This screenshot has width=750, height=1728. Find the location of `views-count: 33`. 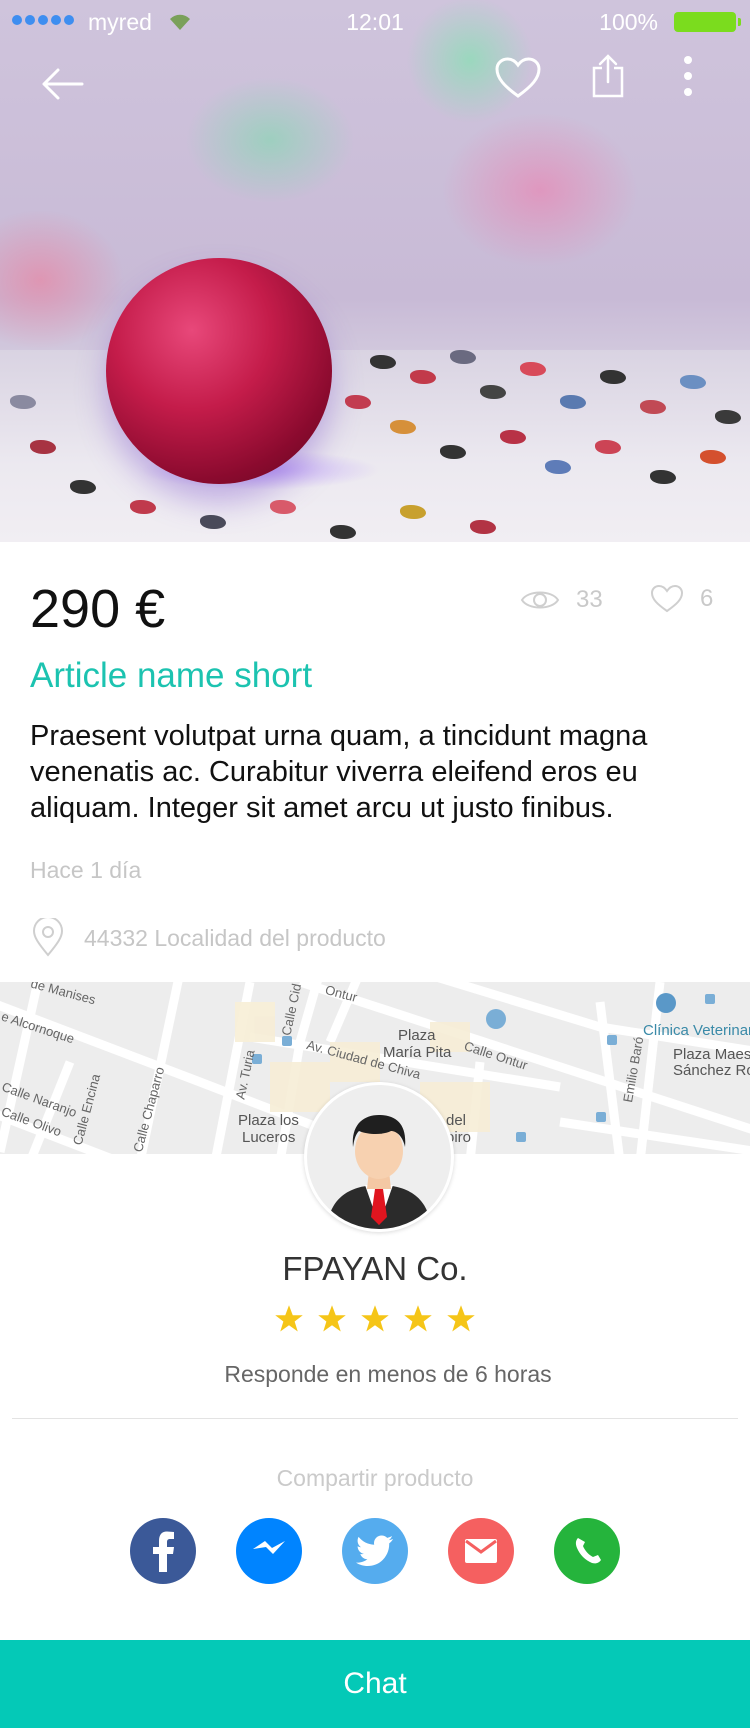

views-count: 33 is located at coordinates (561, 600).